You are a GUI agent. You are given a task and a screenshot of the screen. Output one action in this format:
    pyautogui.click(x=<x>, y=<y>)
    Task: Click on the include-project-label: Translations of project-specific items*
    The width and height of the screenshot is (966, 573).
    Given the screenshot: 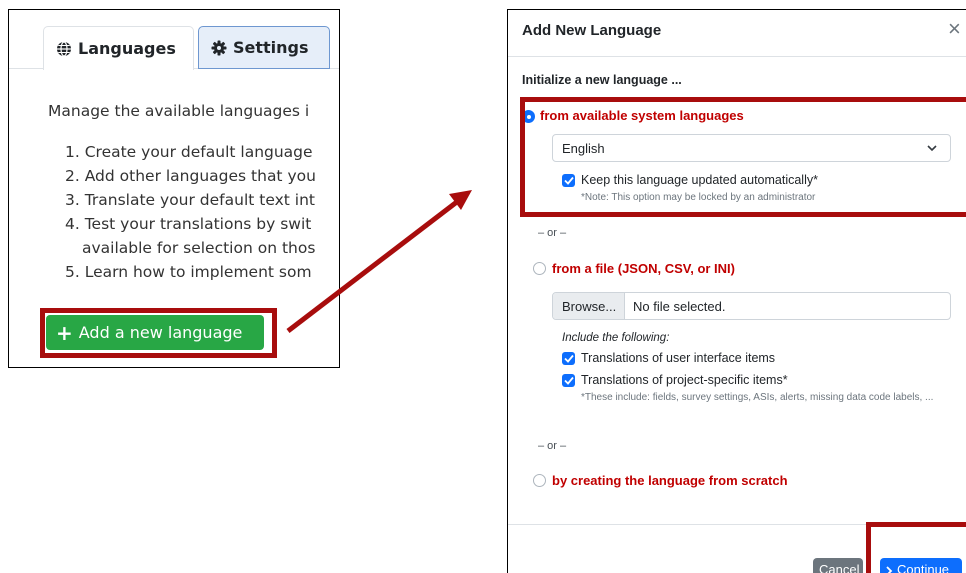 What is the action you would take?
    pyautogui.click(x=684, y=380)
    